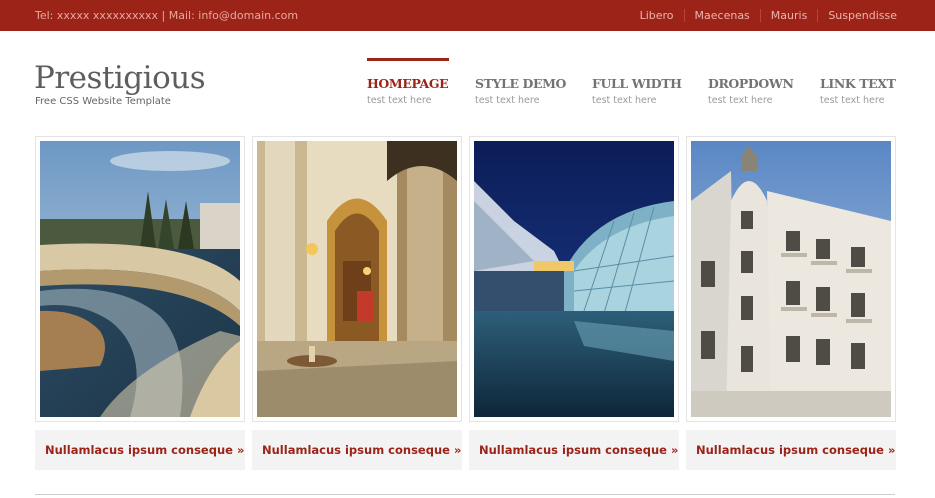 The height and width of the screenshot is (498, 935). What do you see at coordinates (657, 15) in the screenshot?
I see `top-link-libero: Libero` at bounding box center [657, 15].